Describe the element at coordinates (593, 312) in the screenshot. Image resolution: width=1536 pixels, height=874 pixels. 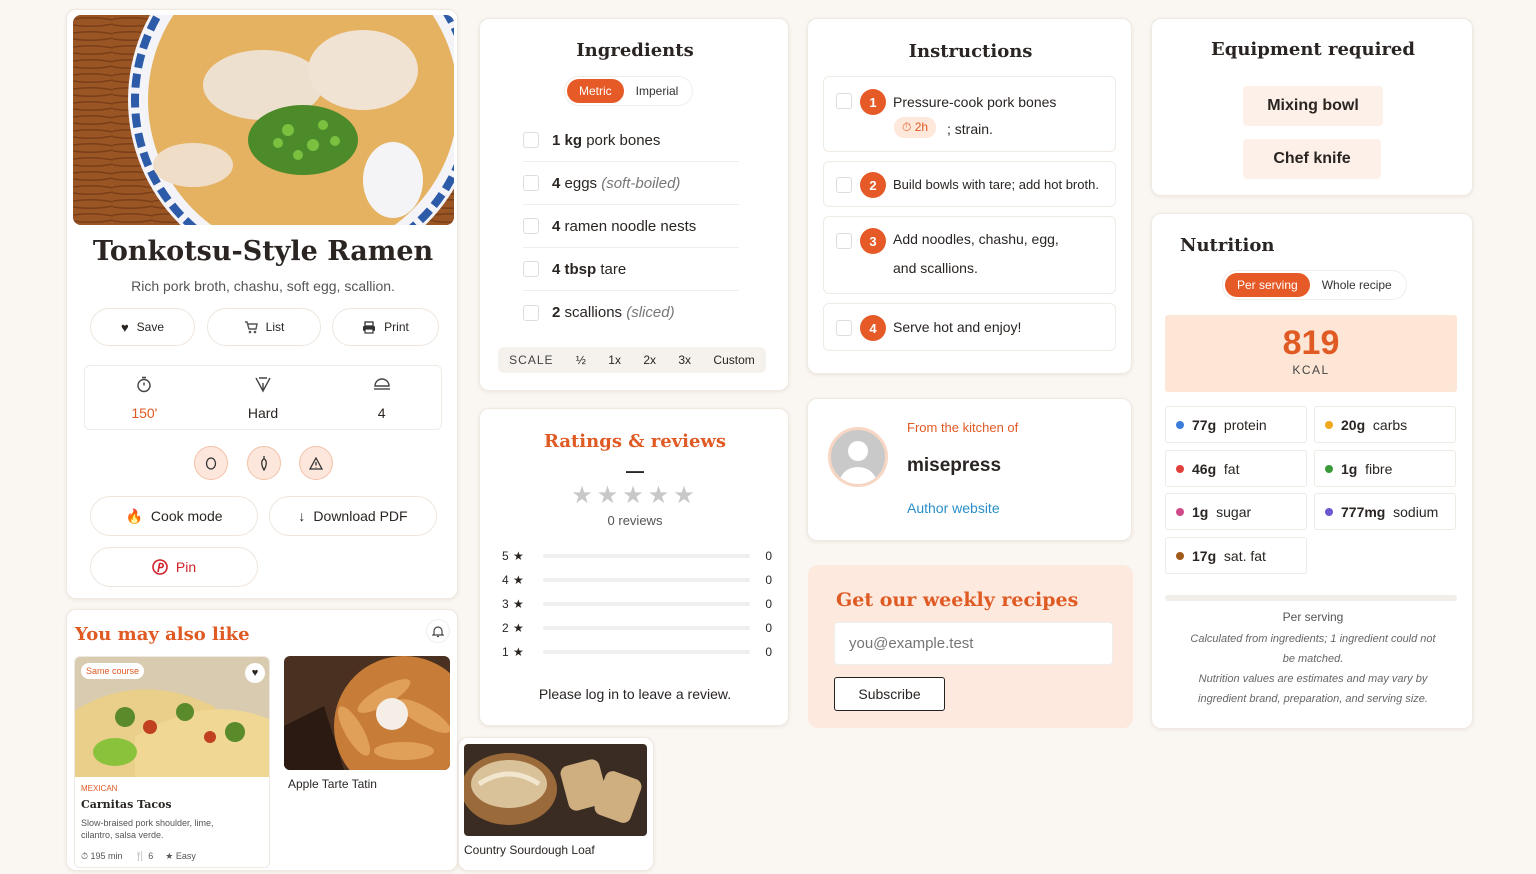
I see `ingredient-name: scallions` at that location.